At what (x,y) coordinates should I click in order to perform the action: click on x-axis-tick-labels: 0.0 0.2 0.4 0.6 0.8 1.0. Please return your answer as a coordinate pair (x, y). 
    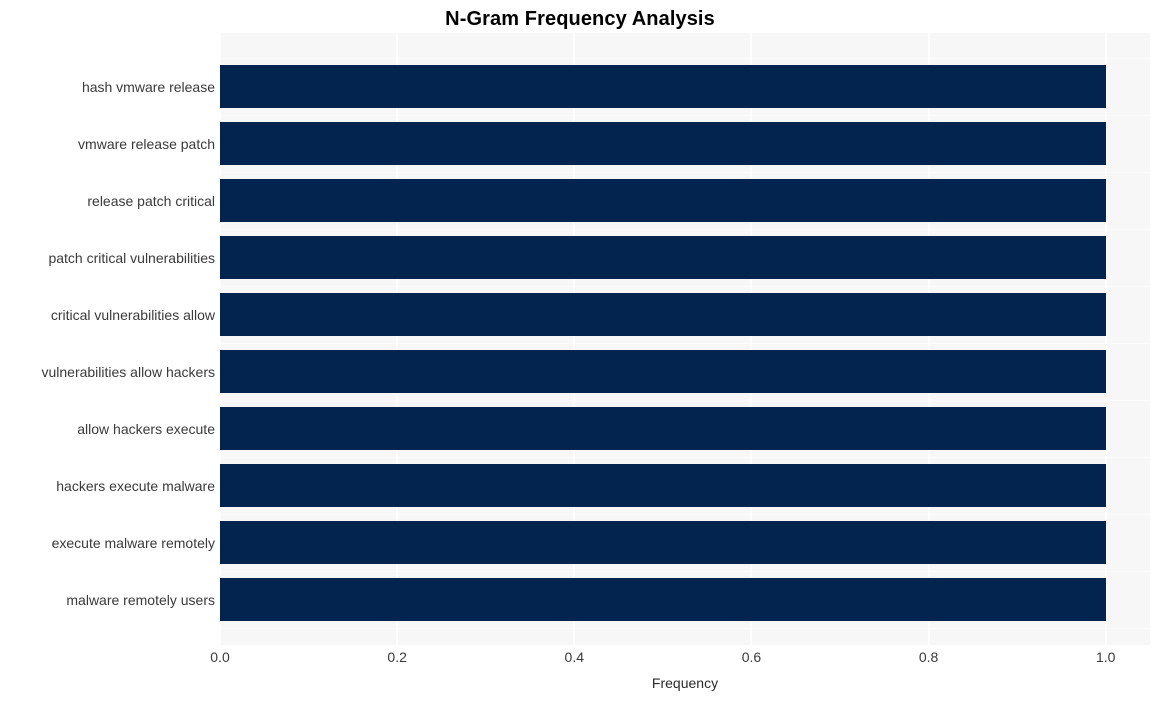
    Looking at the image, I should click on (580, 659).